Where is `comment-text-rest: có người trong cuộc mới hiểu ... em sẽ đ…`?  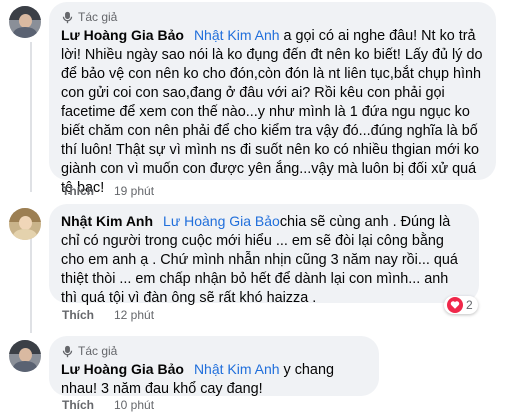 comment-text-rest: có người trong cuộc mới hiểu ... em sẽ đ… is located at coordinates (259, 269).